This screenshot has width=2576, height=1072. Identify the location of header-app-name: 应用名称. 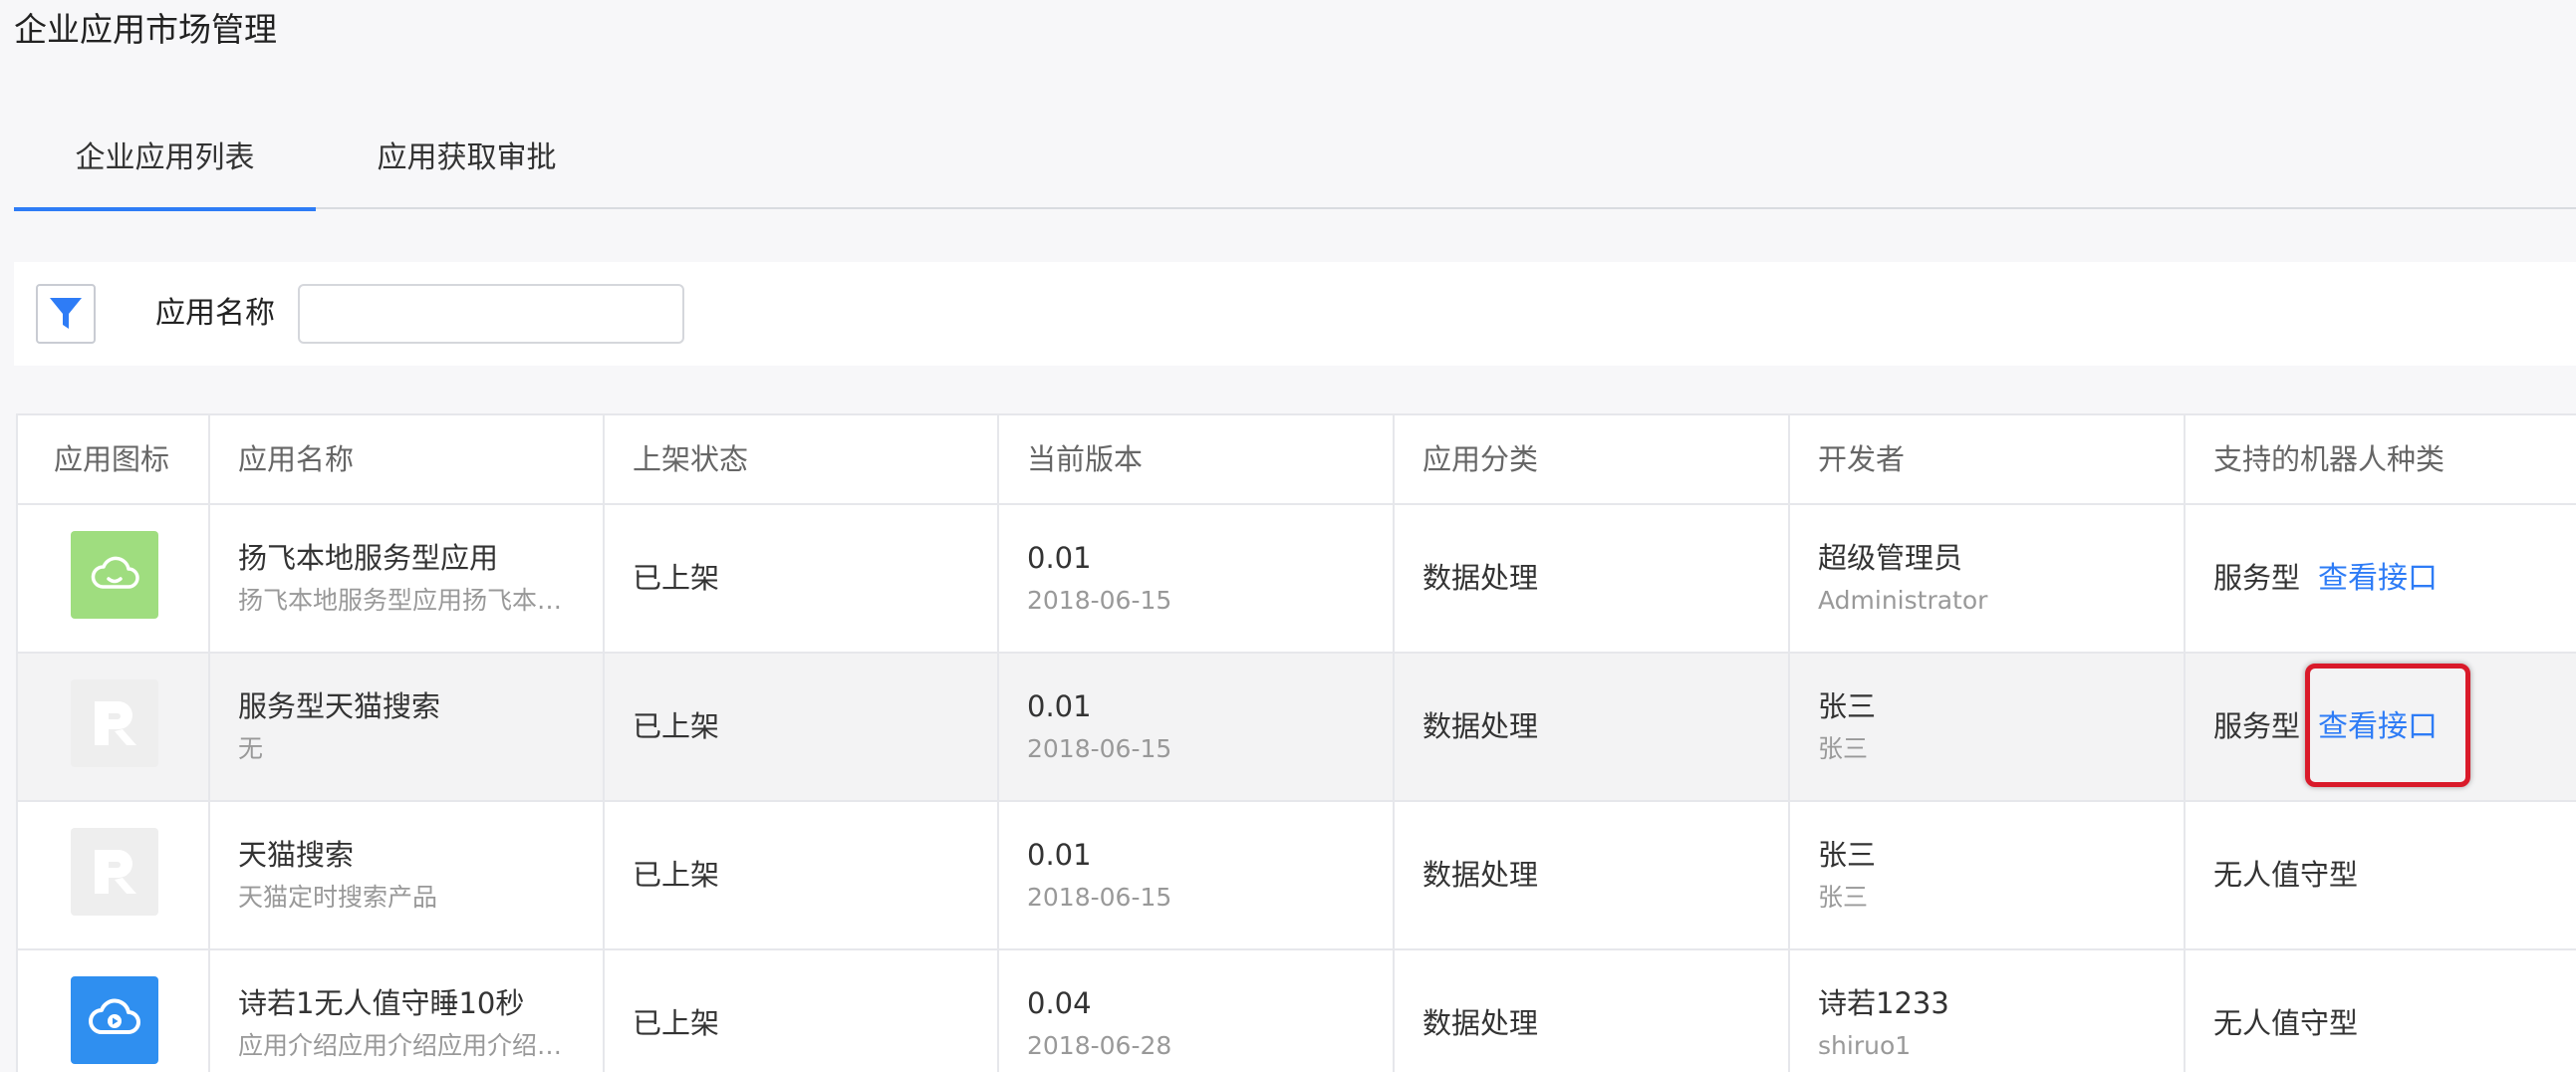
(407, 459).